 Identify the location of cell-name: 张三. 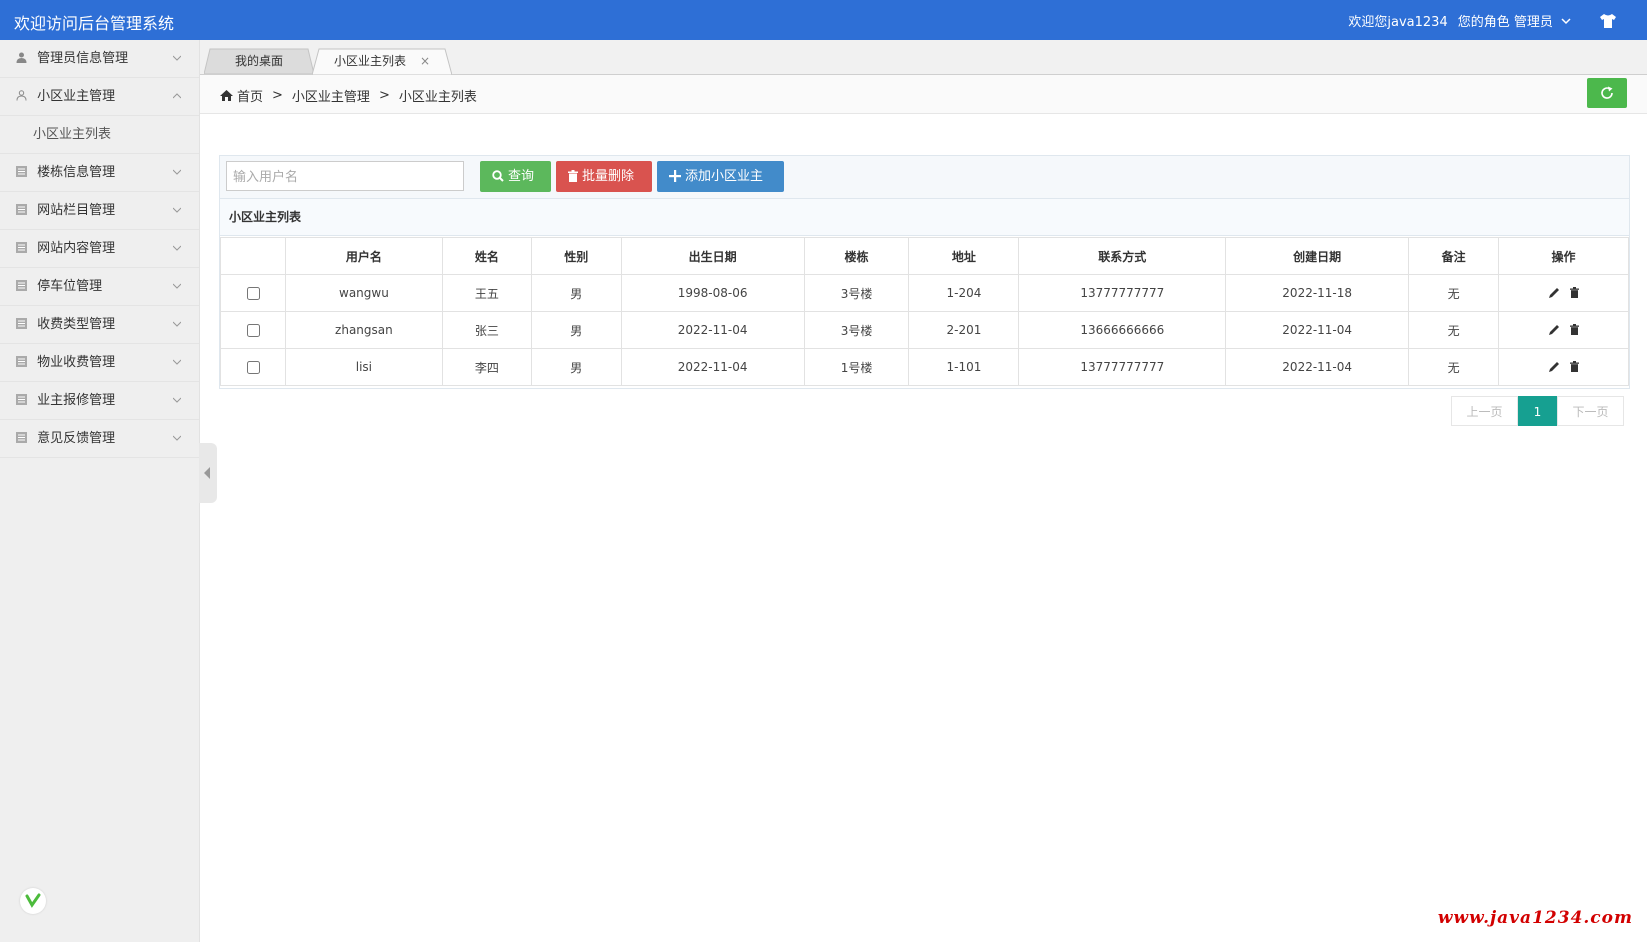
(486, 330).